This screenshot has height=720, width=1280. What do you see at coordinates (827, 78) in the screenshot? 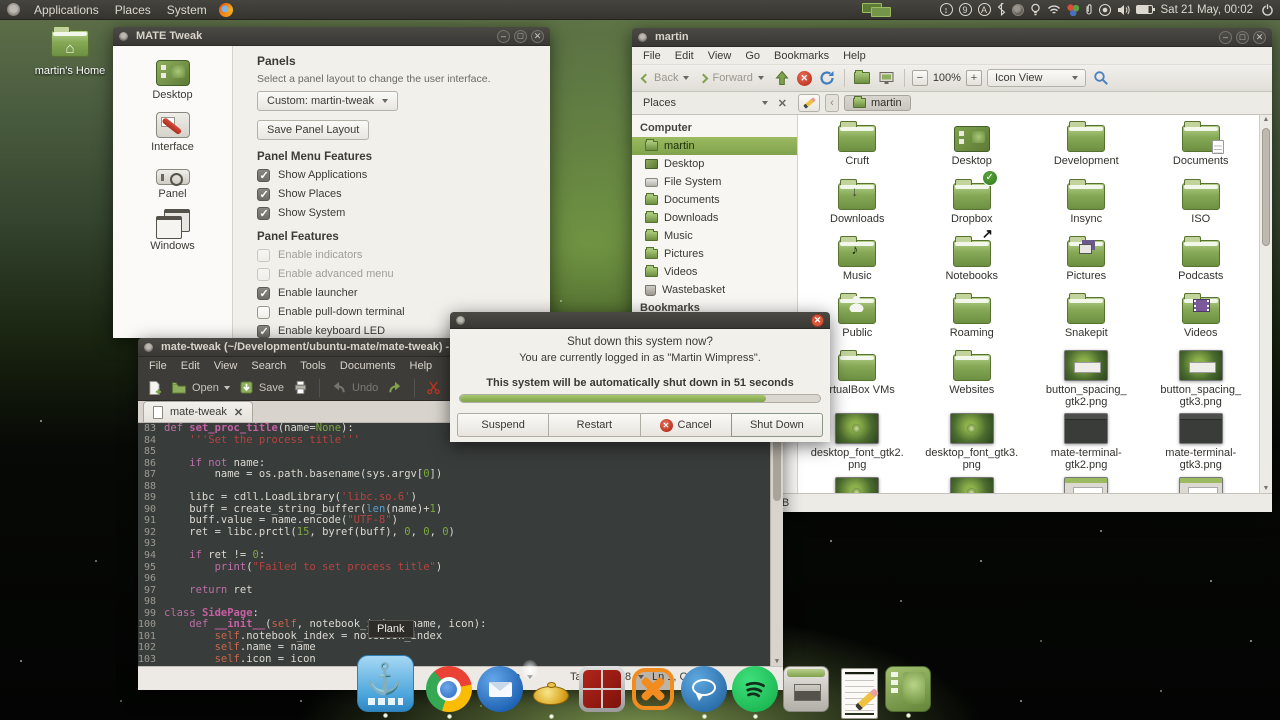
I see `reload-button` at bounding box center [827, 78].